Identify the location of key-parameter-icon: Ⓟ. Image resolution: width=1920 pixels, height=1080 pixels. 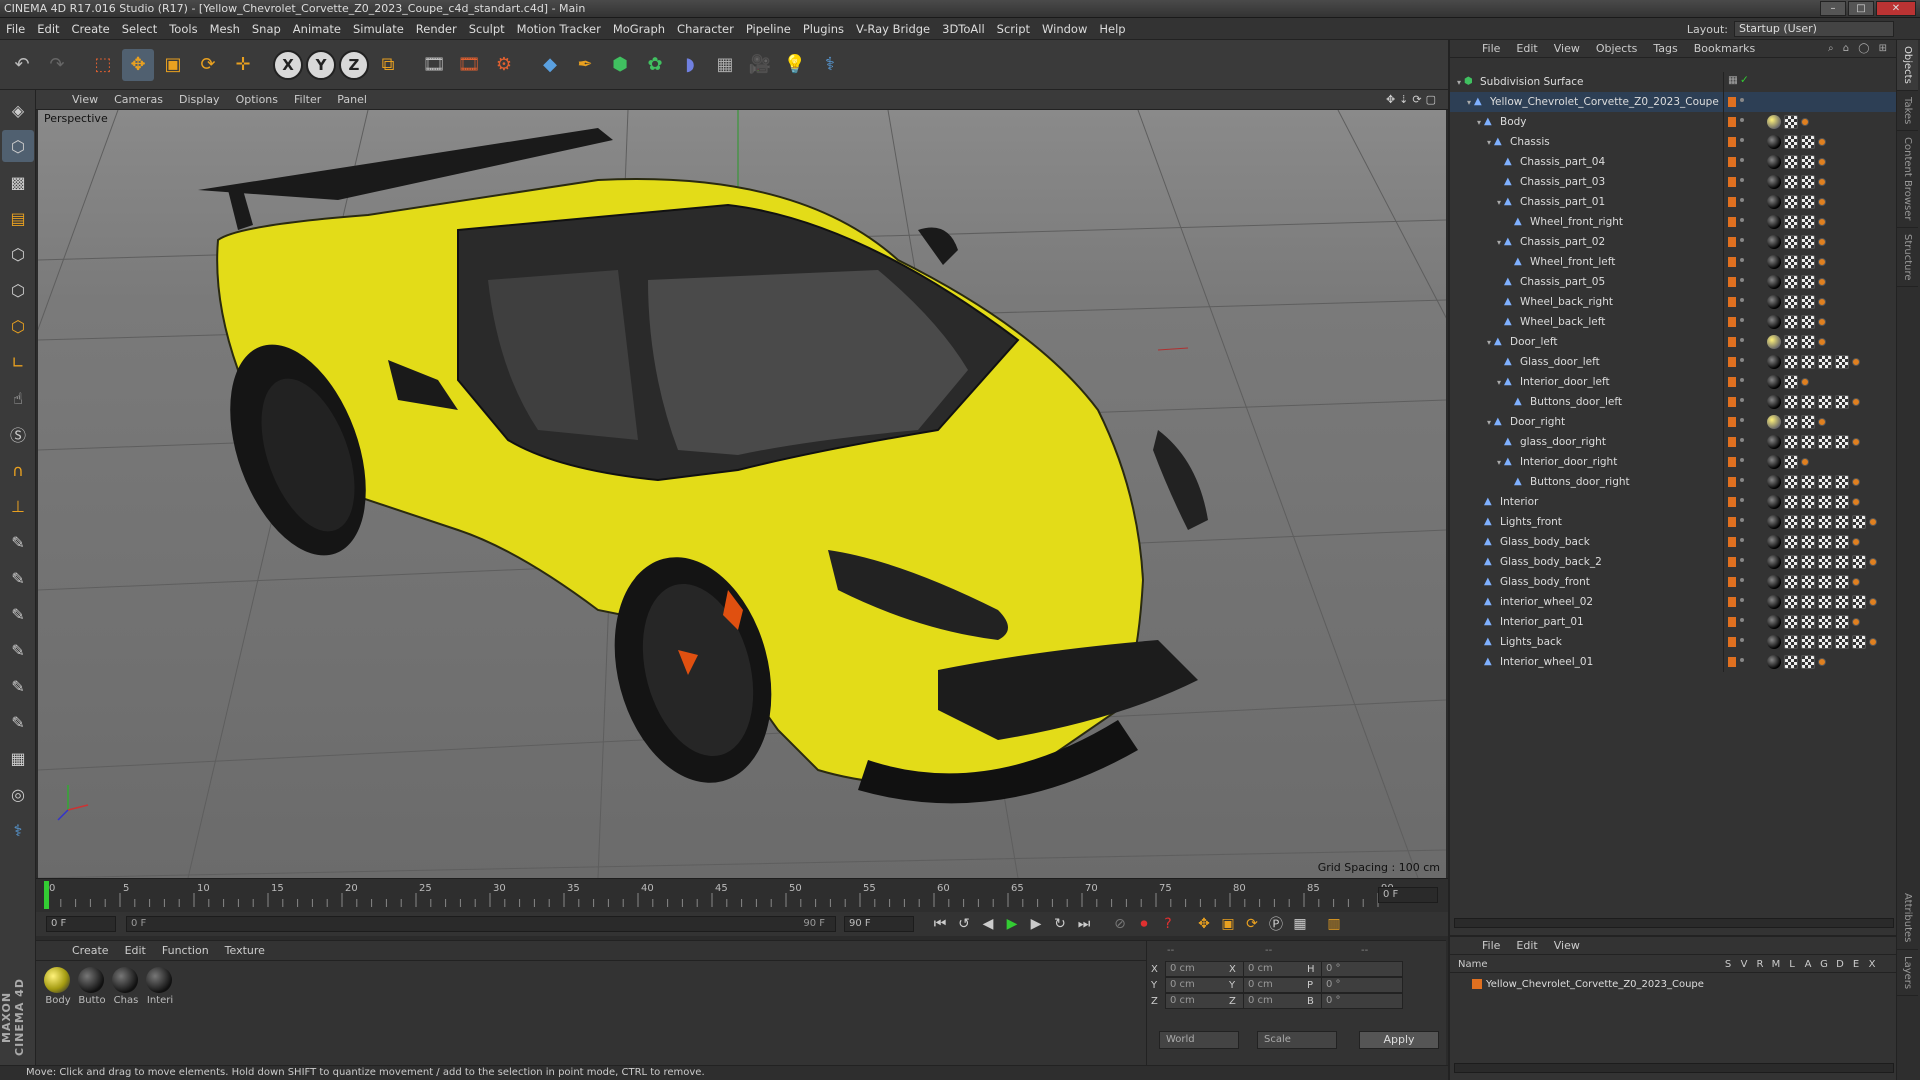
(1276, 924).